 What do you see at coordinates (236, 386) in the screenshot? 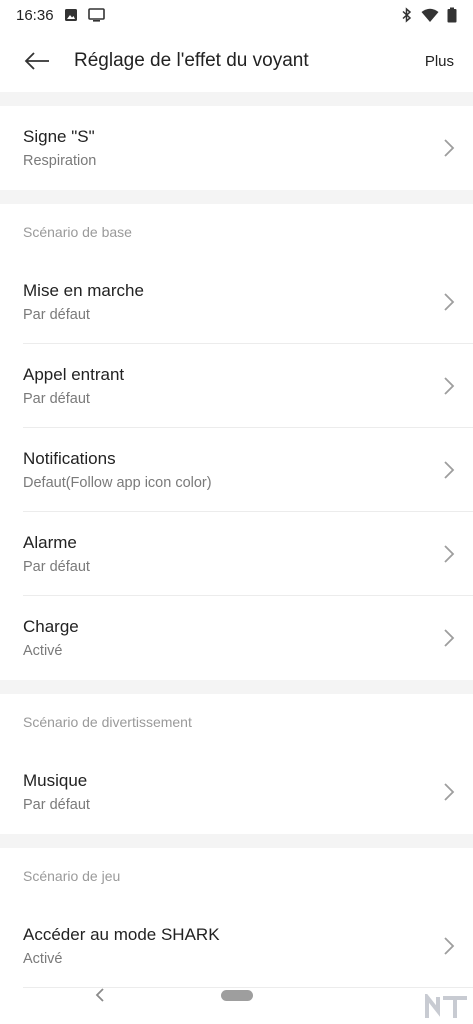
I see `list-item-incoming-call: Appel entrant Par défaut` at bounding box center [236, 386].